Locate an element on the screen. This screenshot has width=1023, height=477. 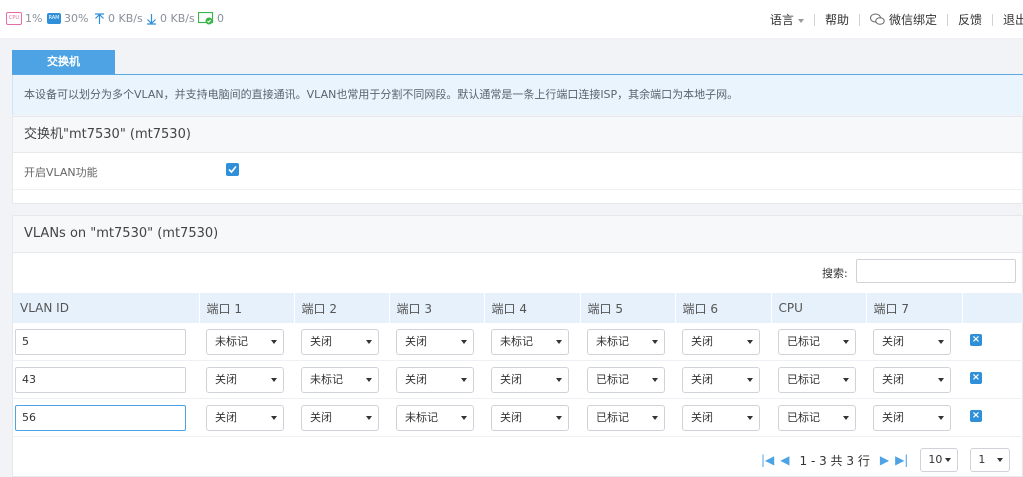
page-size-value: 10 is located at coordinates (935, 459).